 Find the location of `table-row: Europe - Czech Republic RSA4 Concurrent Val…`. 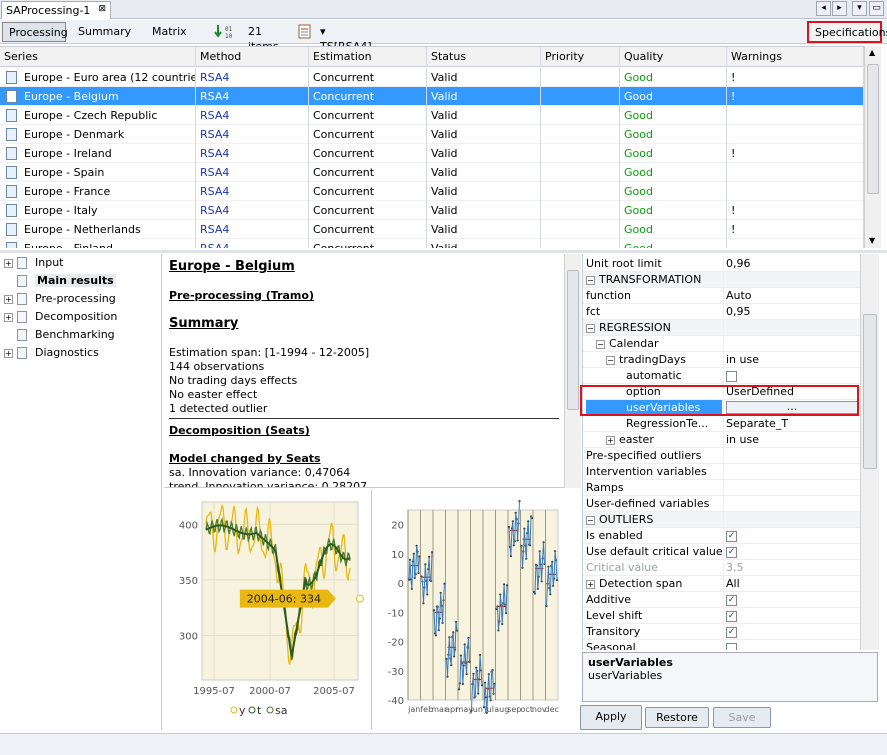

table-row: Europe - Czech Republic RSA4 Concurrent Val… is located at coordinates (432, 115).